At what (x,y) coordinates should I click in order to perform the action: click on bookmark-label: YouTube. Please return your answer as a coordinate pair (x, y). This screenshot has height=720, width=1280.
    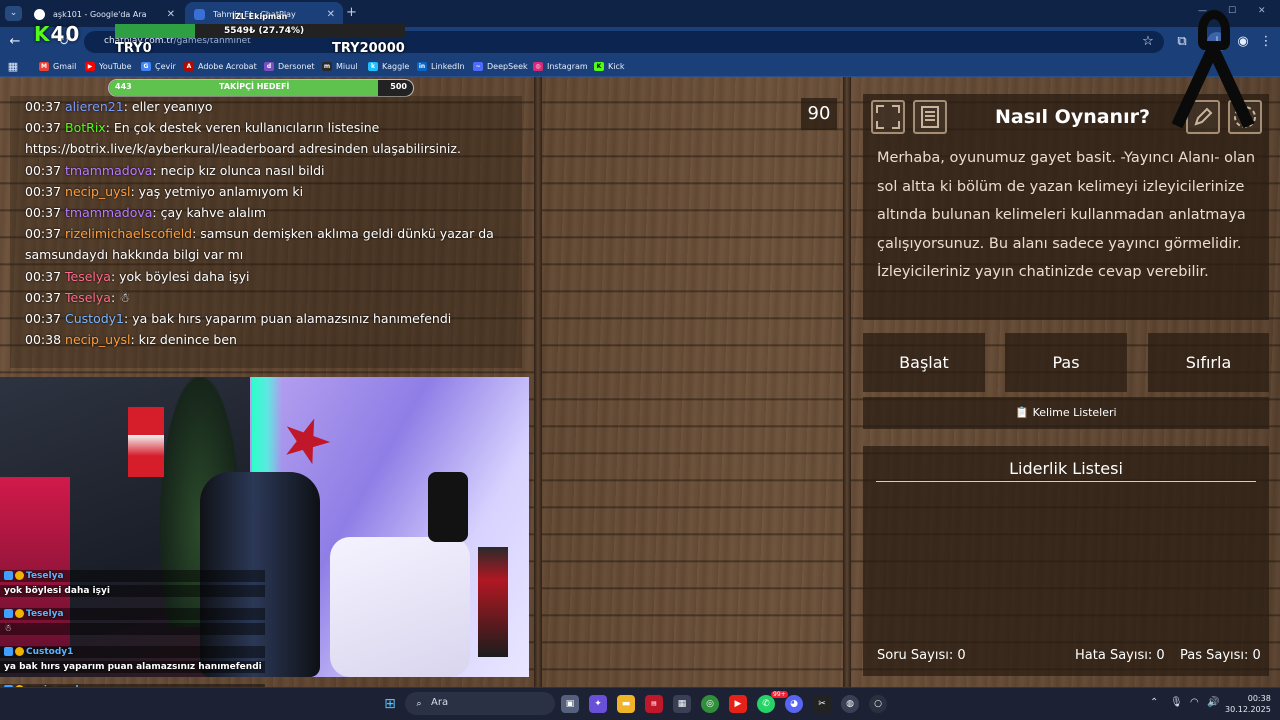
    Looking at the image, I should click on (115, 66).